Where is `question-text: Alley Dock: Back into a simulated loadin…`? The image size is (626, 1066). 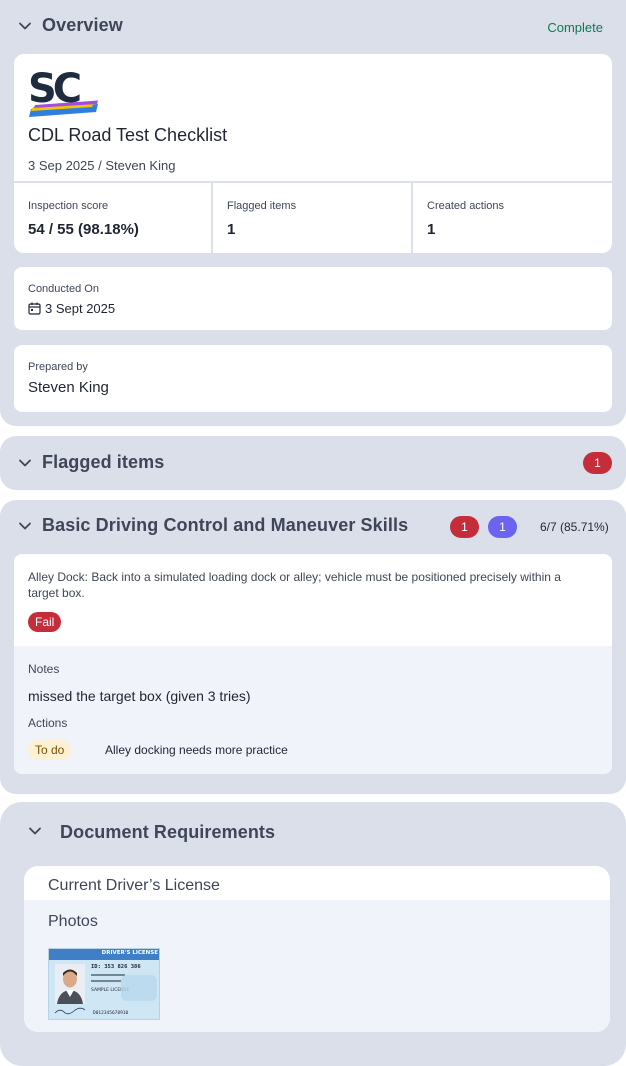
question-text: Alley Dock: Back into a simulated loadin… is located at coordinates (294, 585).